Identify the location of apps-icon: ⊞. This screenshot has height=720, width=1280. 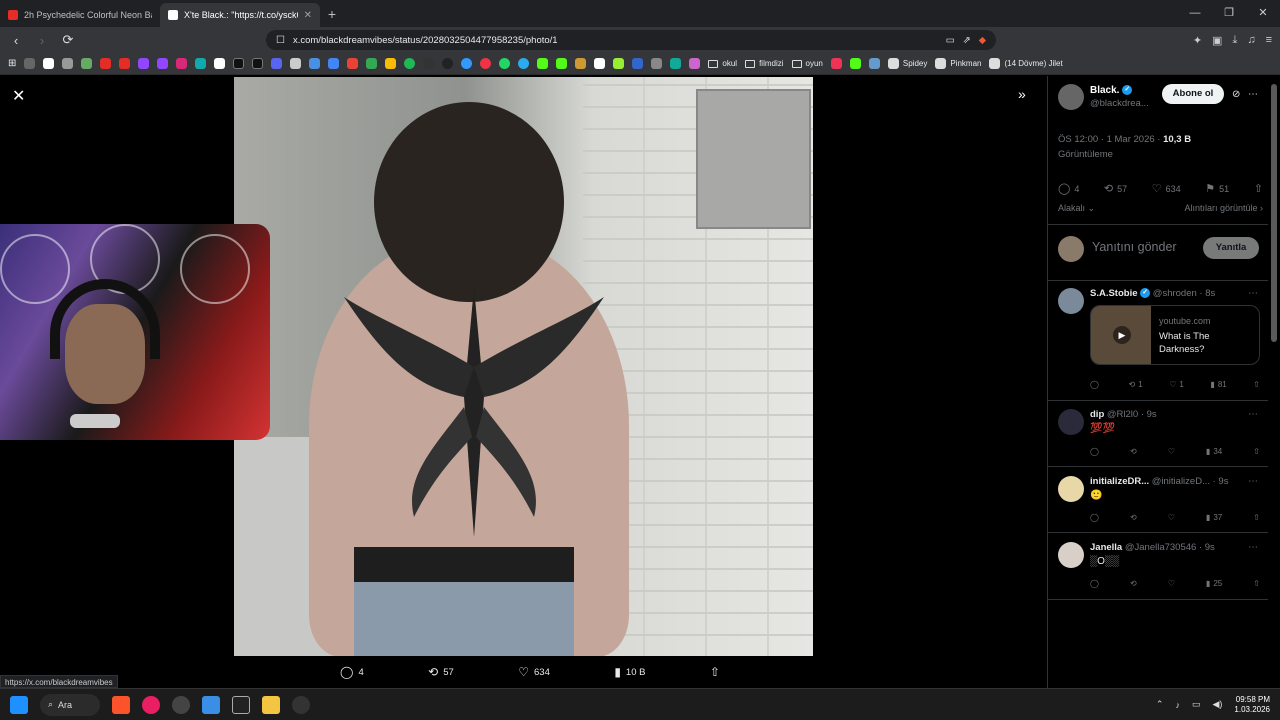
(12, 63).